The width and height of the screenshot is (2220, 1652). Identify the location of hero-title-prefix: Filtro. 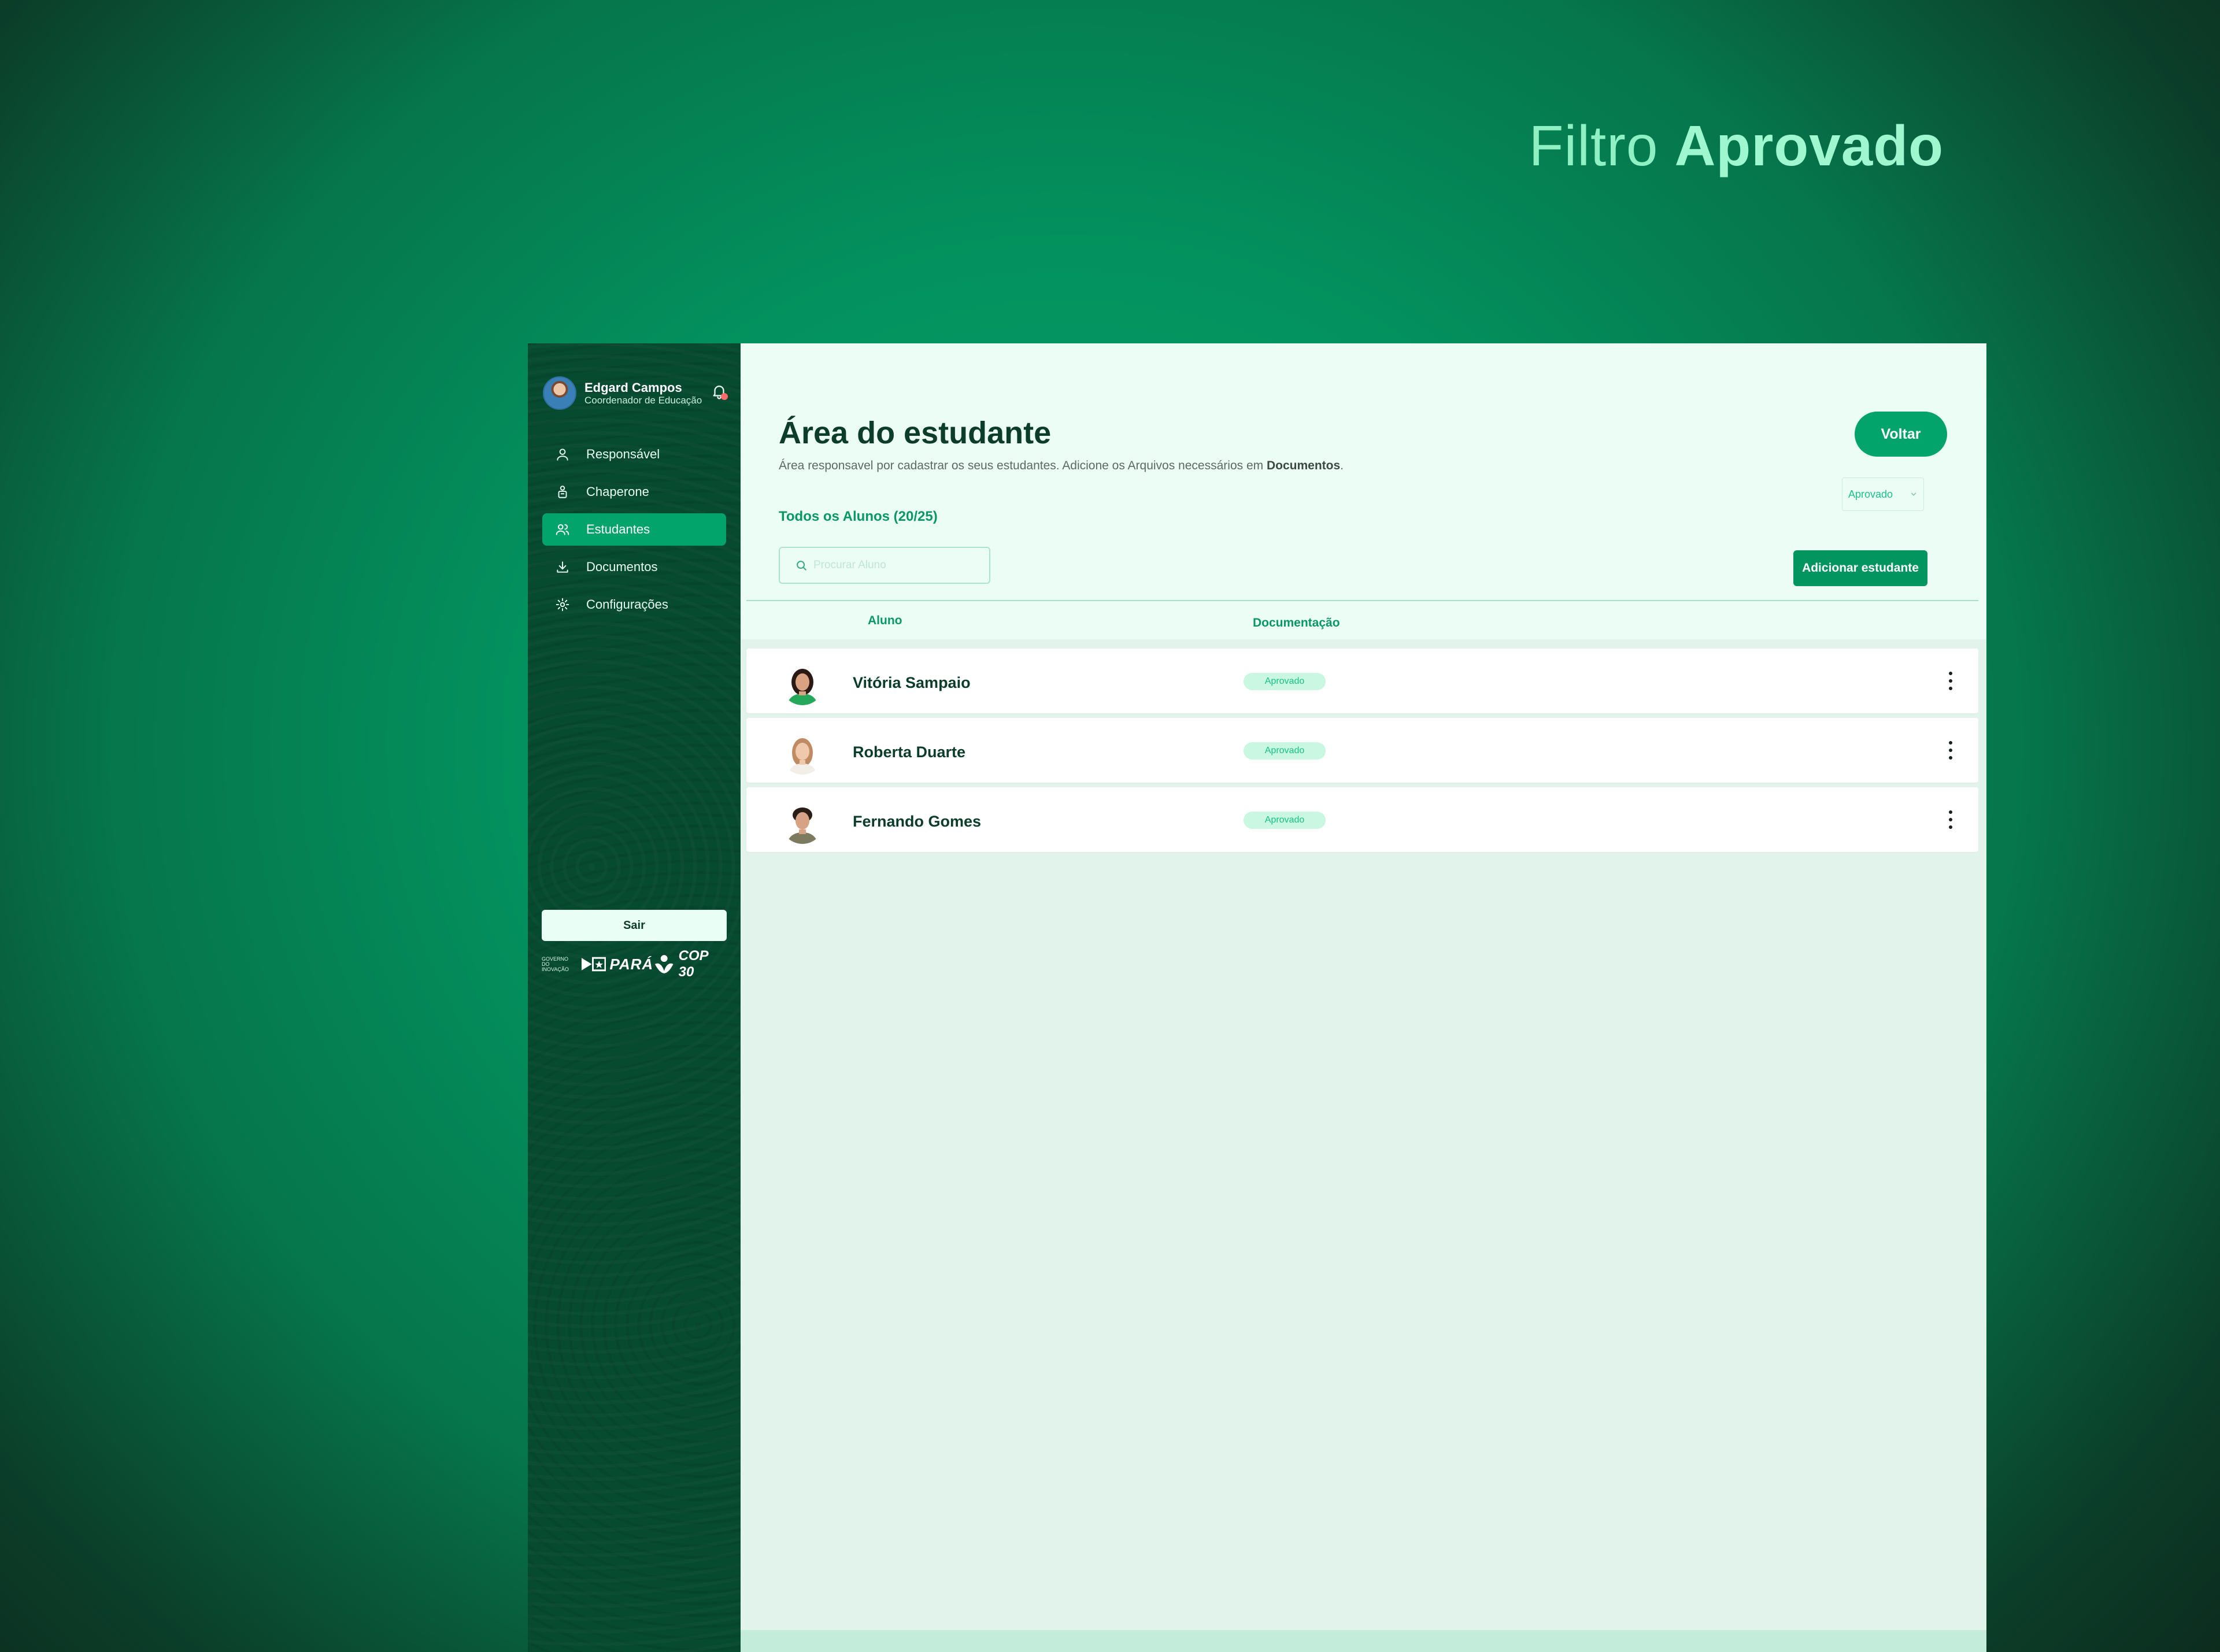
(1594, 145).